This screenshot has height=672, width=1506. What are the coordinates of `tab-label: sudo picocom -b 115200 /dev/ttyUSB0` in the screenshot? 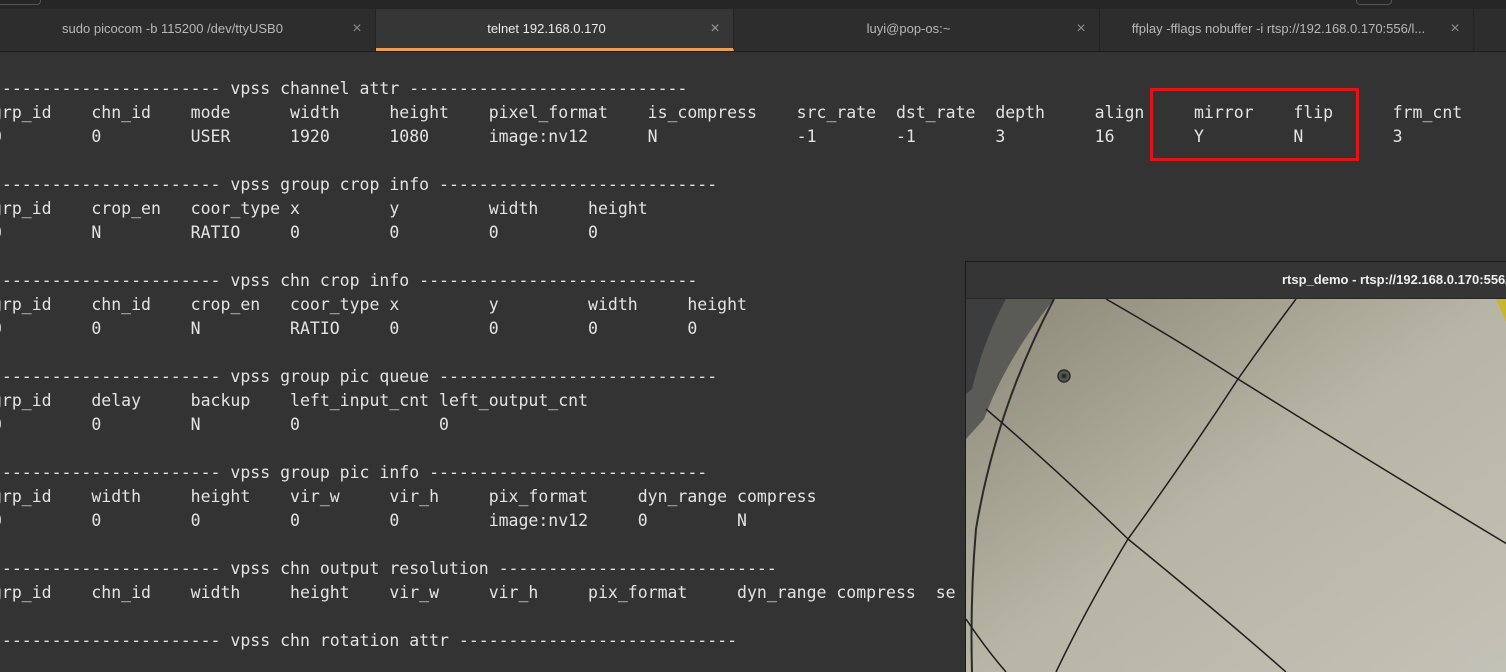 It's located at (172, 28).